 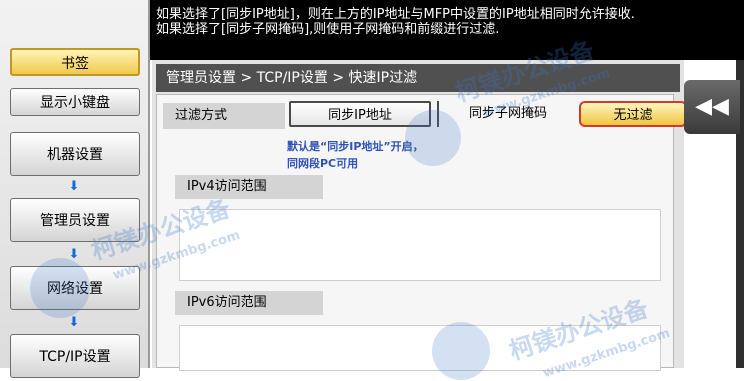 What do you see at coordinates (355, 146) in the screenshot?
I see `note-line-1: 默认是“同步IP地址”开启，` at bounding box center [355, 146].